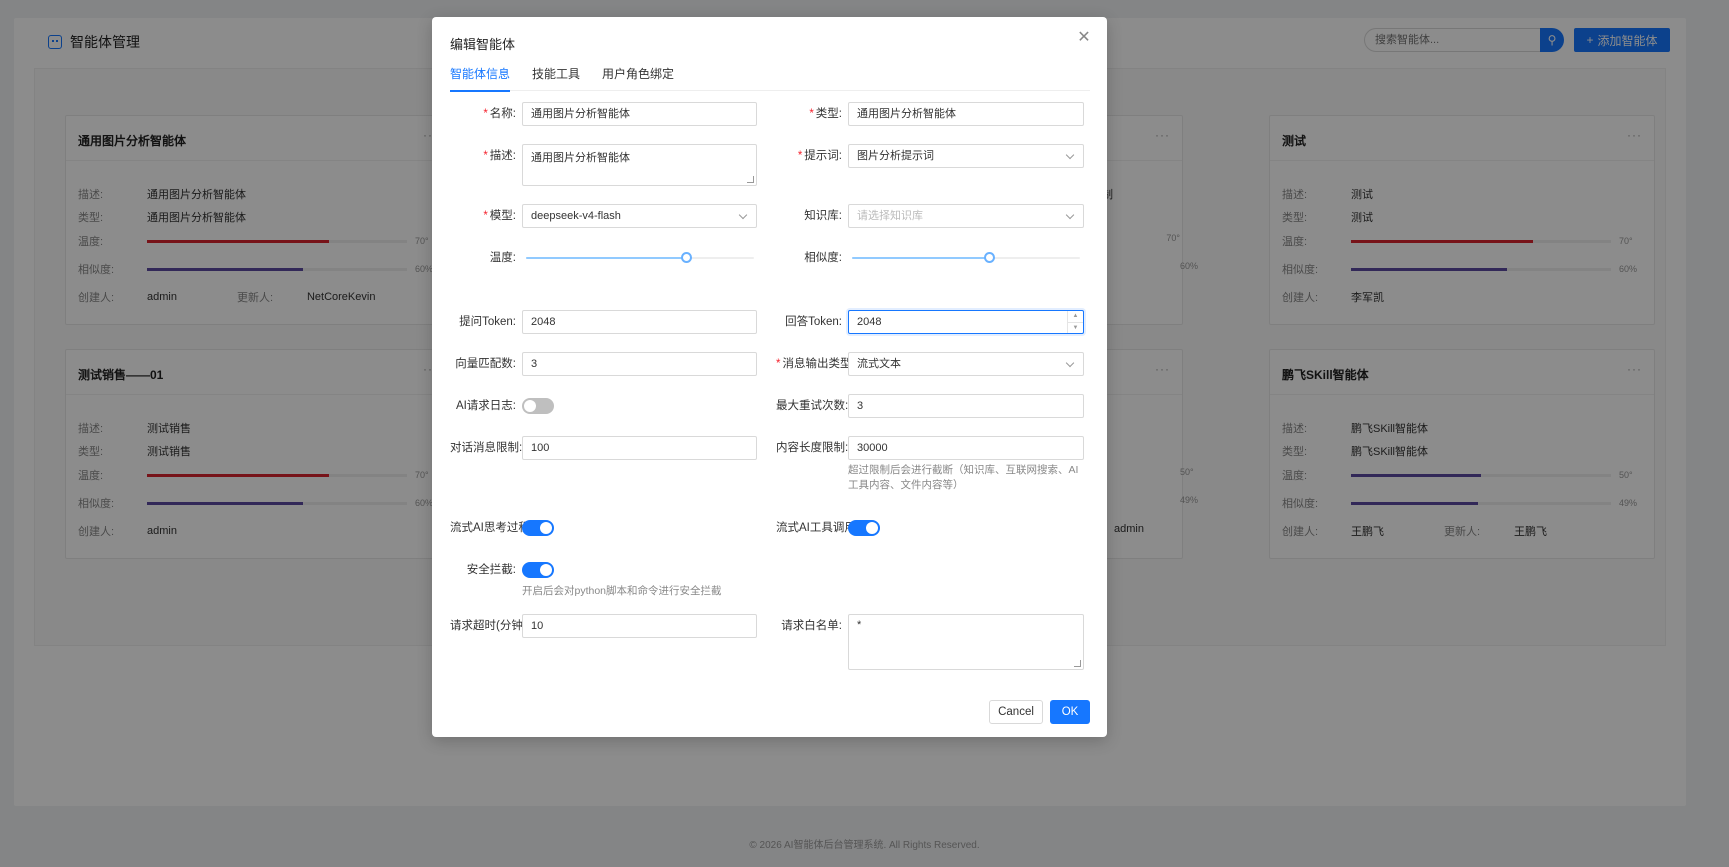 The height and width of the screenshot is (867, 1729). Describe the element at coordinates (966, 448) in the screenshot. I see `content-limit-input: 30000` at that location.